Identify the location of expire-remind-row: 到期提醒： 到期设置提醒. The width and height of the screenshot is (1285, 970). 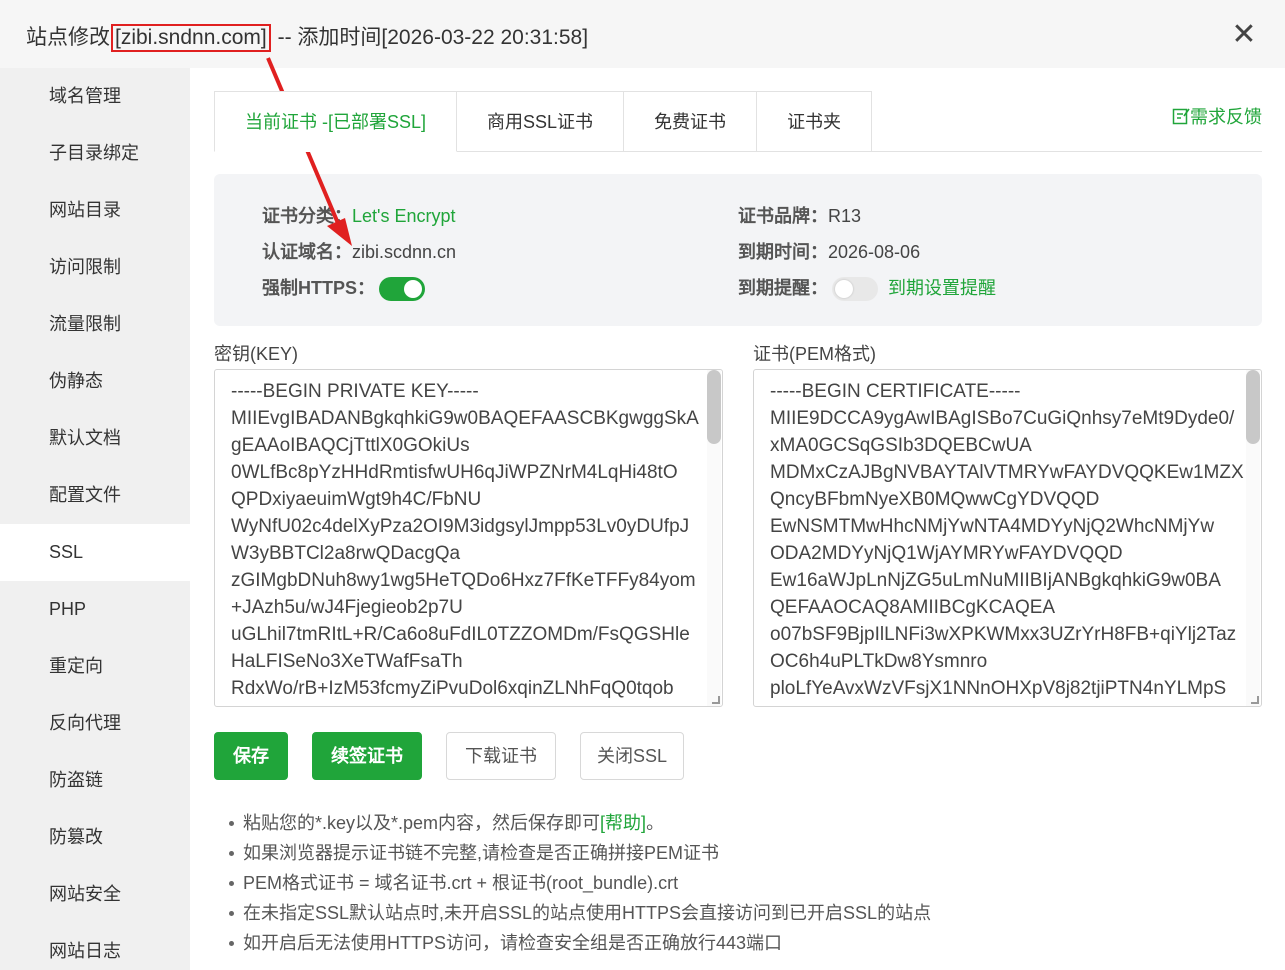
(867, 288).